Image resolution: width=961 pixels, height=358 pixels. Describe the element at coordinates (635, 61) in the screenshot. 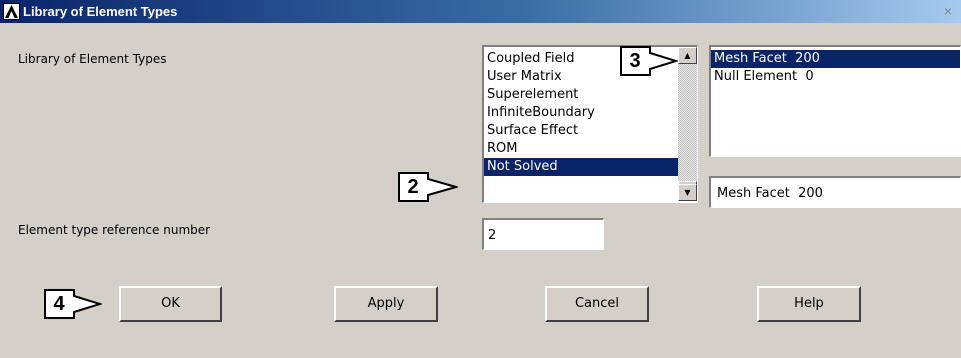

I see `callout-3-number: 3` at that location.